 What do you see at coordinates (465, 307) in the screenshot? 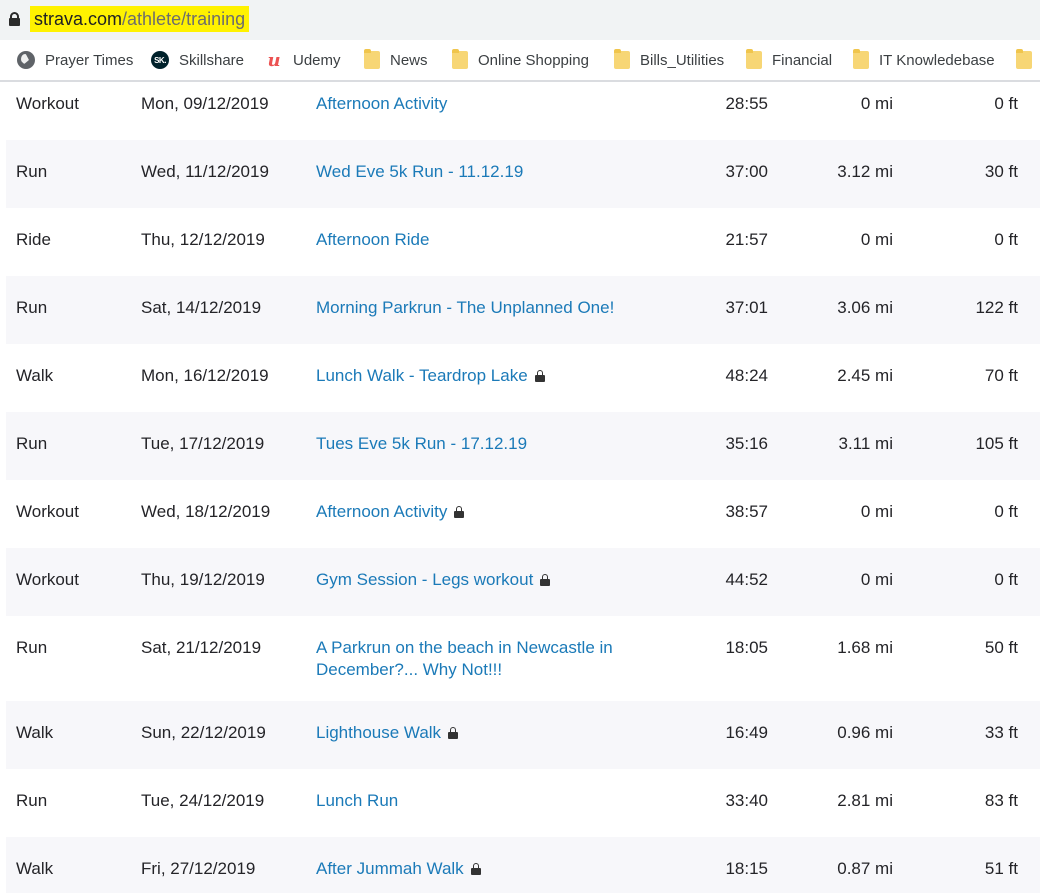
I see `activity-title-link-text: Morning Parkrun - The Unplanned One!` at bounding box center [465, 307].